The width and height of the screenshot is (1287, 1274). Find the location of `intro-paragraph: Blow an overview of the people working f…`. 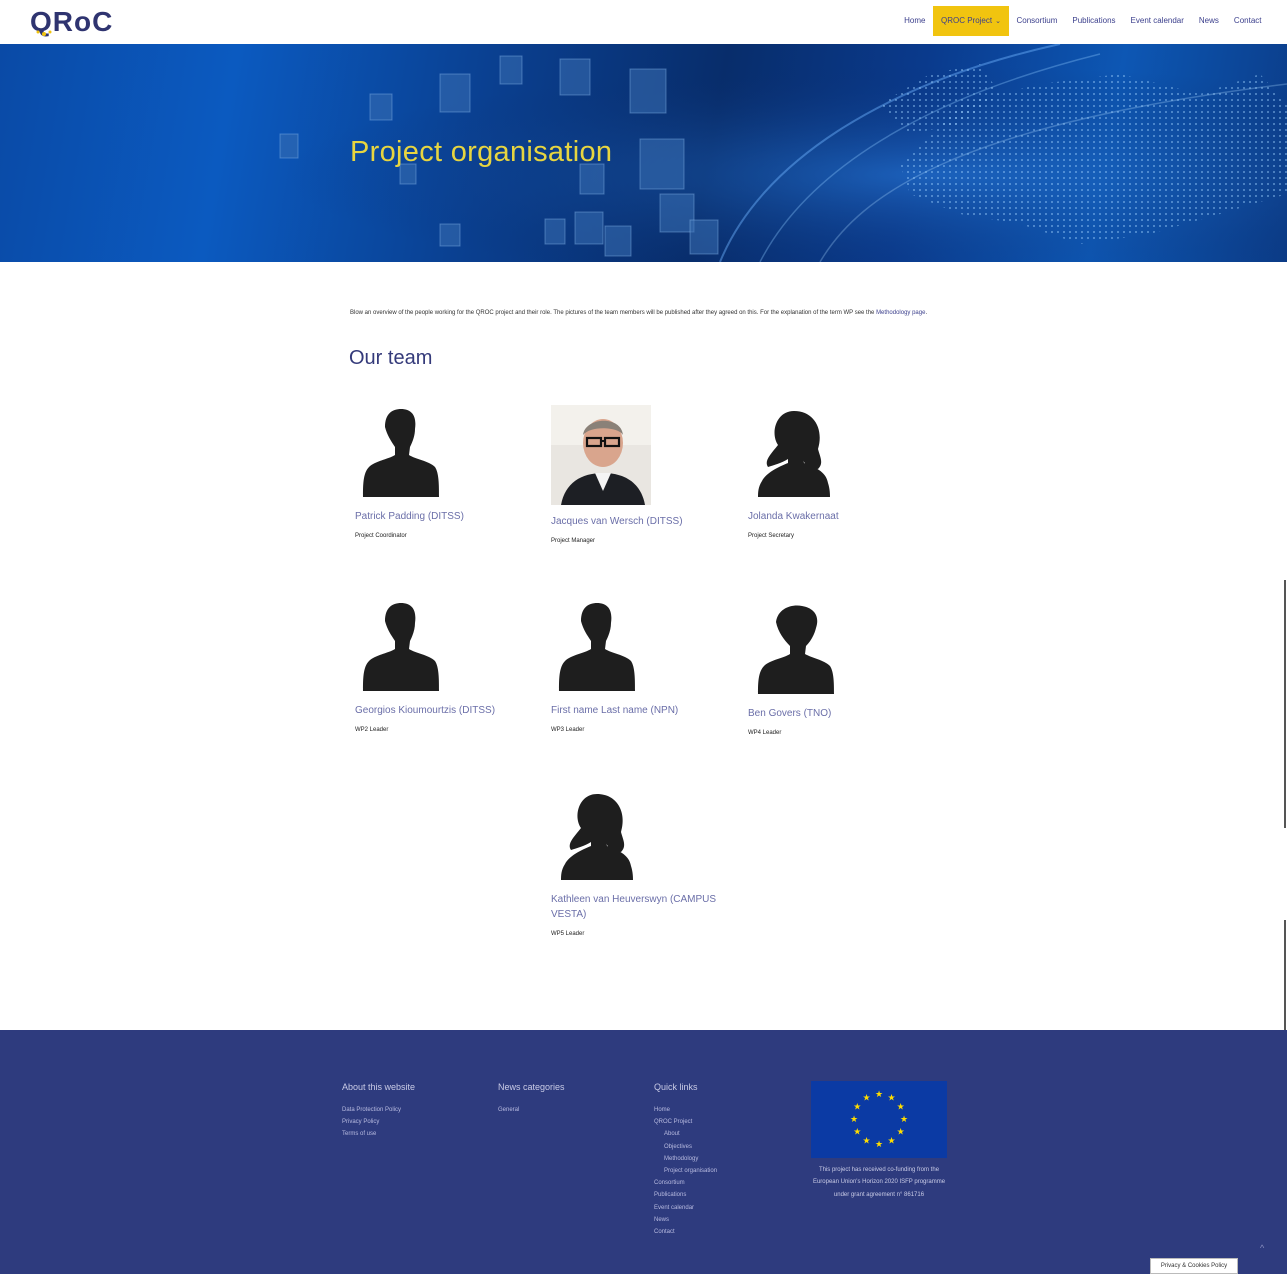

intro-paragraph: Blow an overview of the people working f… is located at coordinates (645, 313).